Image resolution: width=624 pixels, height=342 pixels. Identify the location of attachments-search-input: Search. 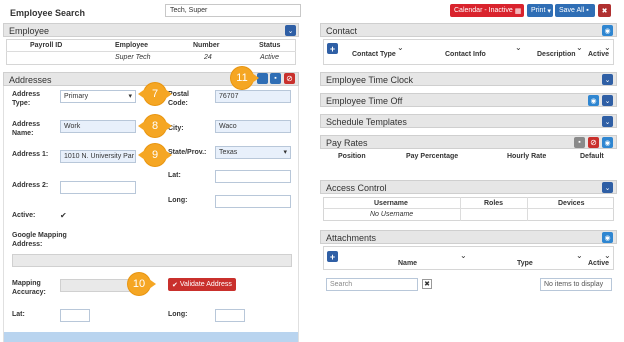
(372, 284).